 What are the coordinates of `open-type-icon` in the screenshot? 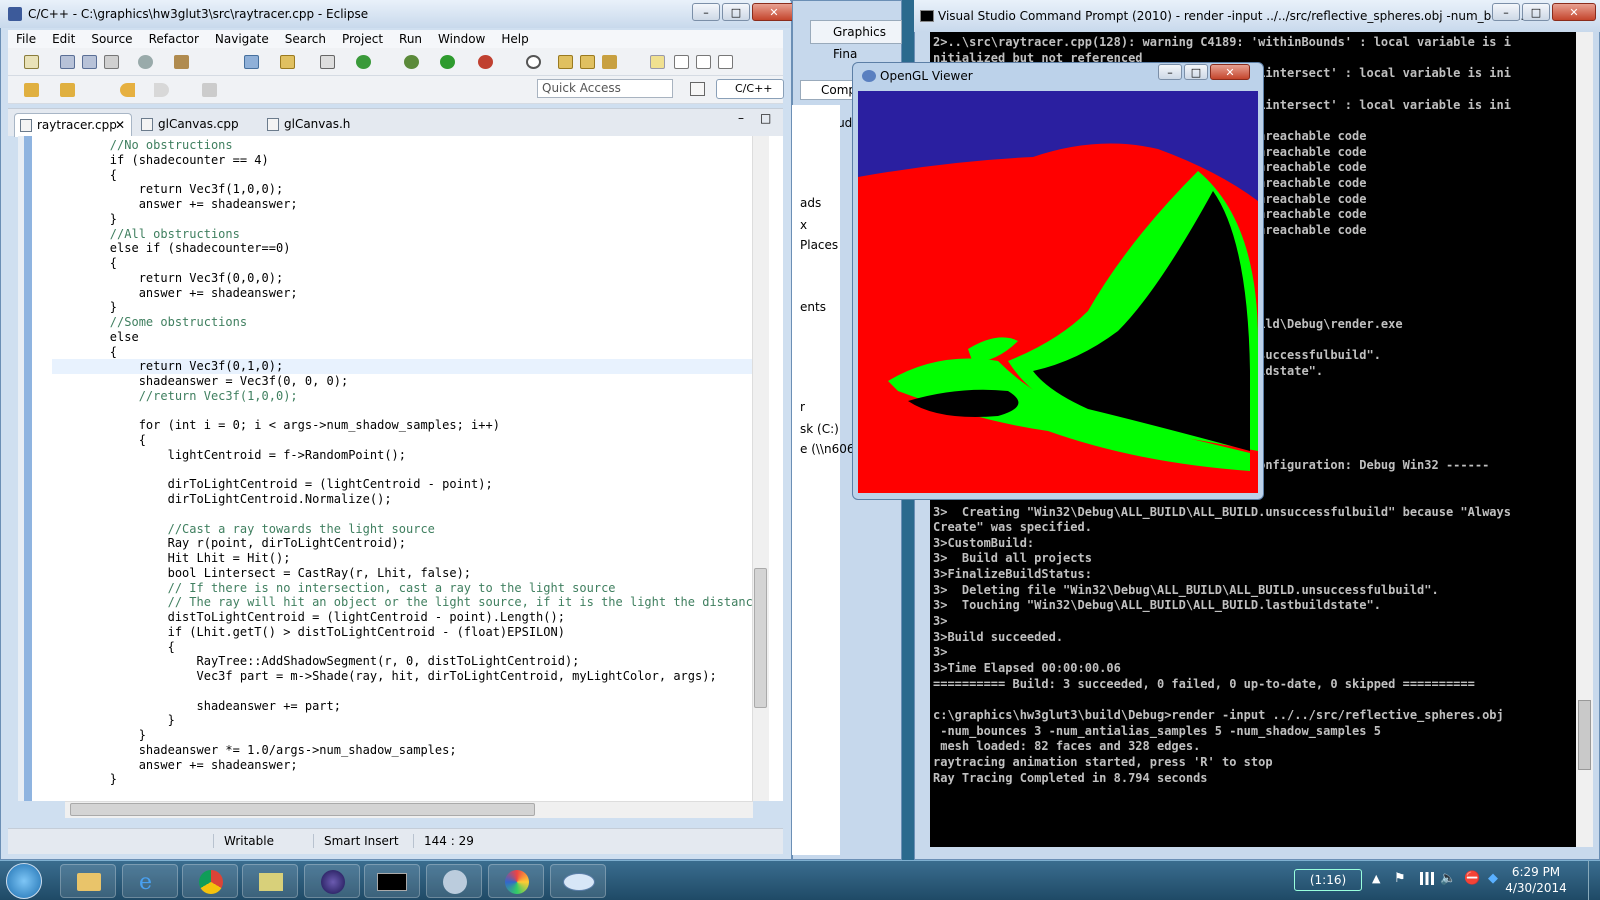 It's located at (565, 62).